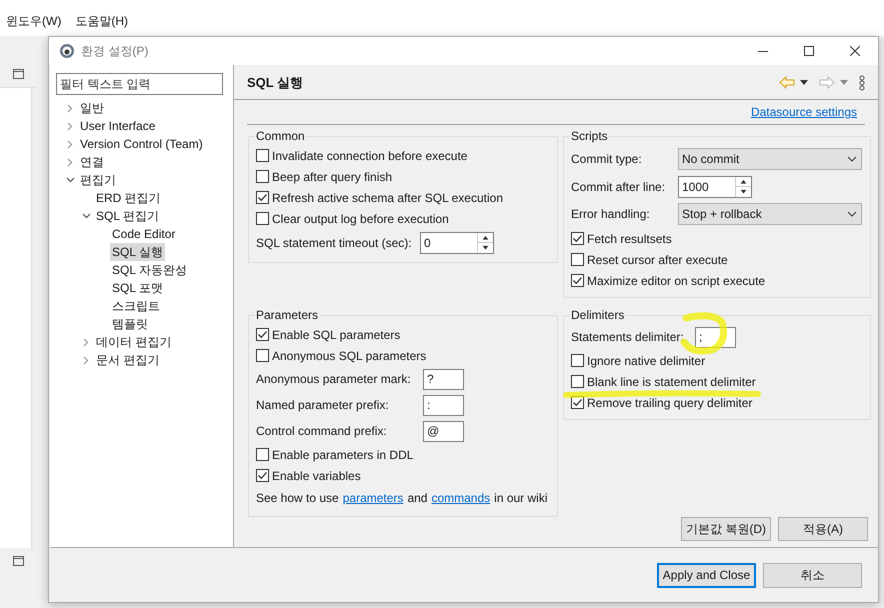 Image resolution: width=884 pixels, height=608 pixels. What do you see at coordinates (336, 335) in the screenshot?
I see `checkbox-label: Enable SQL parameters` at bounding box center [336, 335].